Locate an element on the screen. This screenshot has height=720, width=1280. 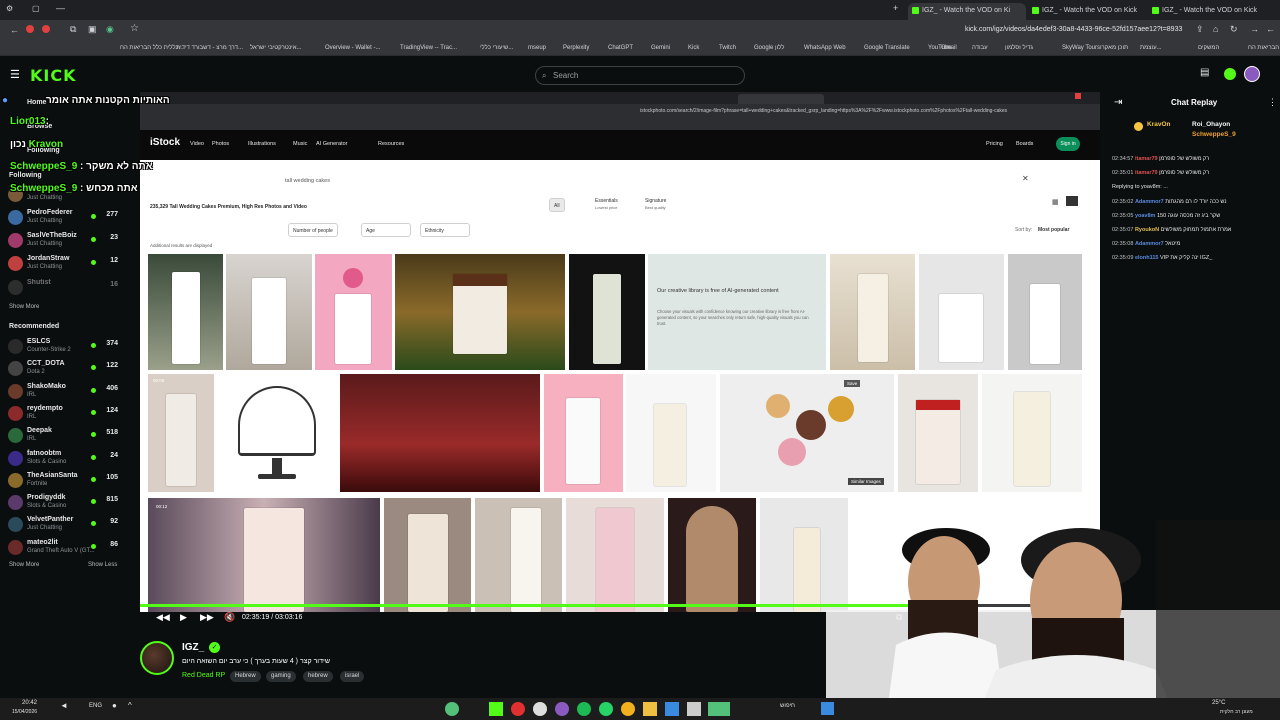
bookmark-item: Kick is located at coordinates (693, 48).